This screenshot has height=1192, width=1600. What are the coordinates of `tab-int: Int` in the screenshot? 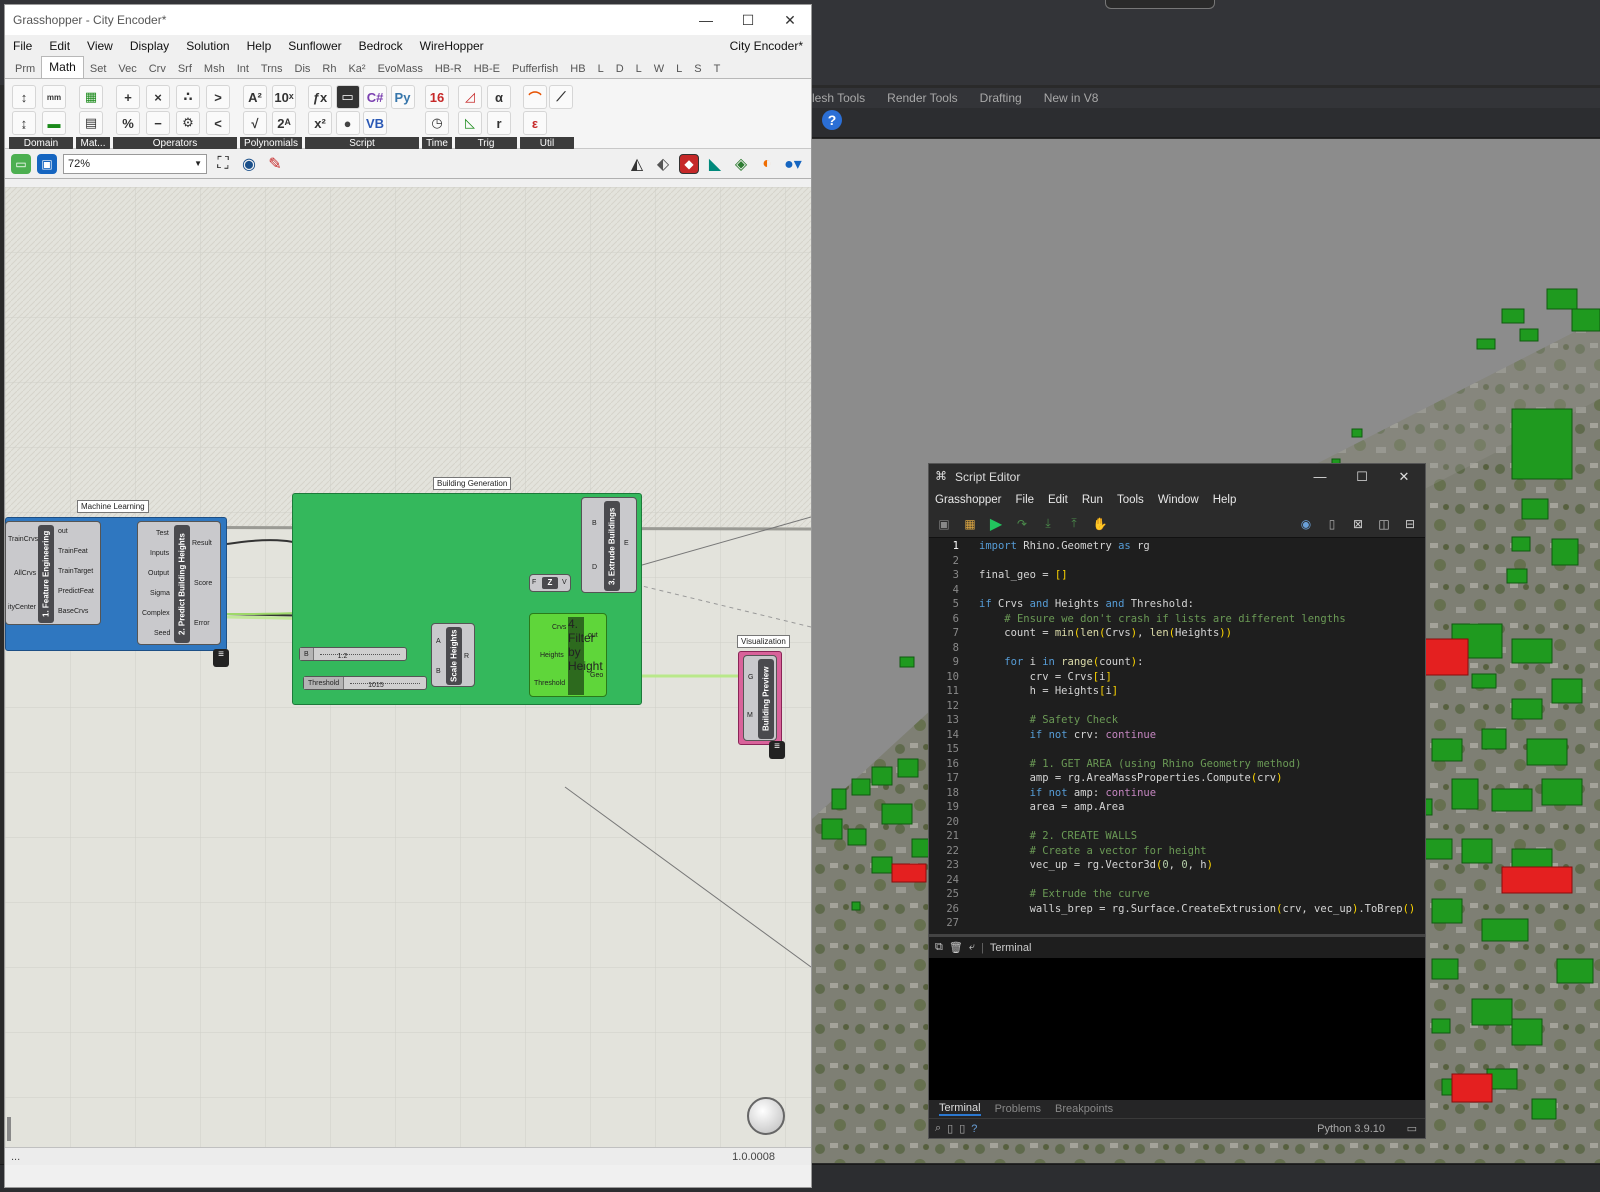 It's located at (243, 69).